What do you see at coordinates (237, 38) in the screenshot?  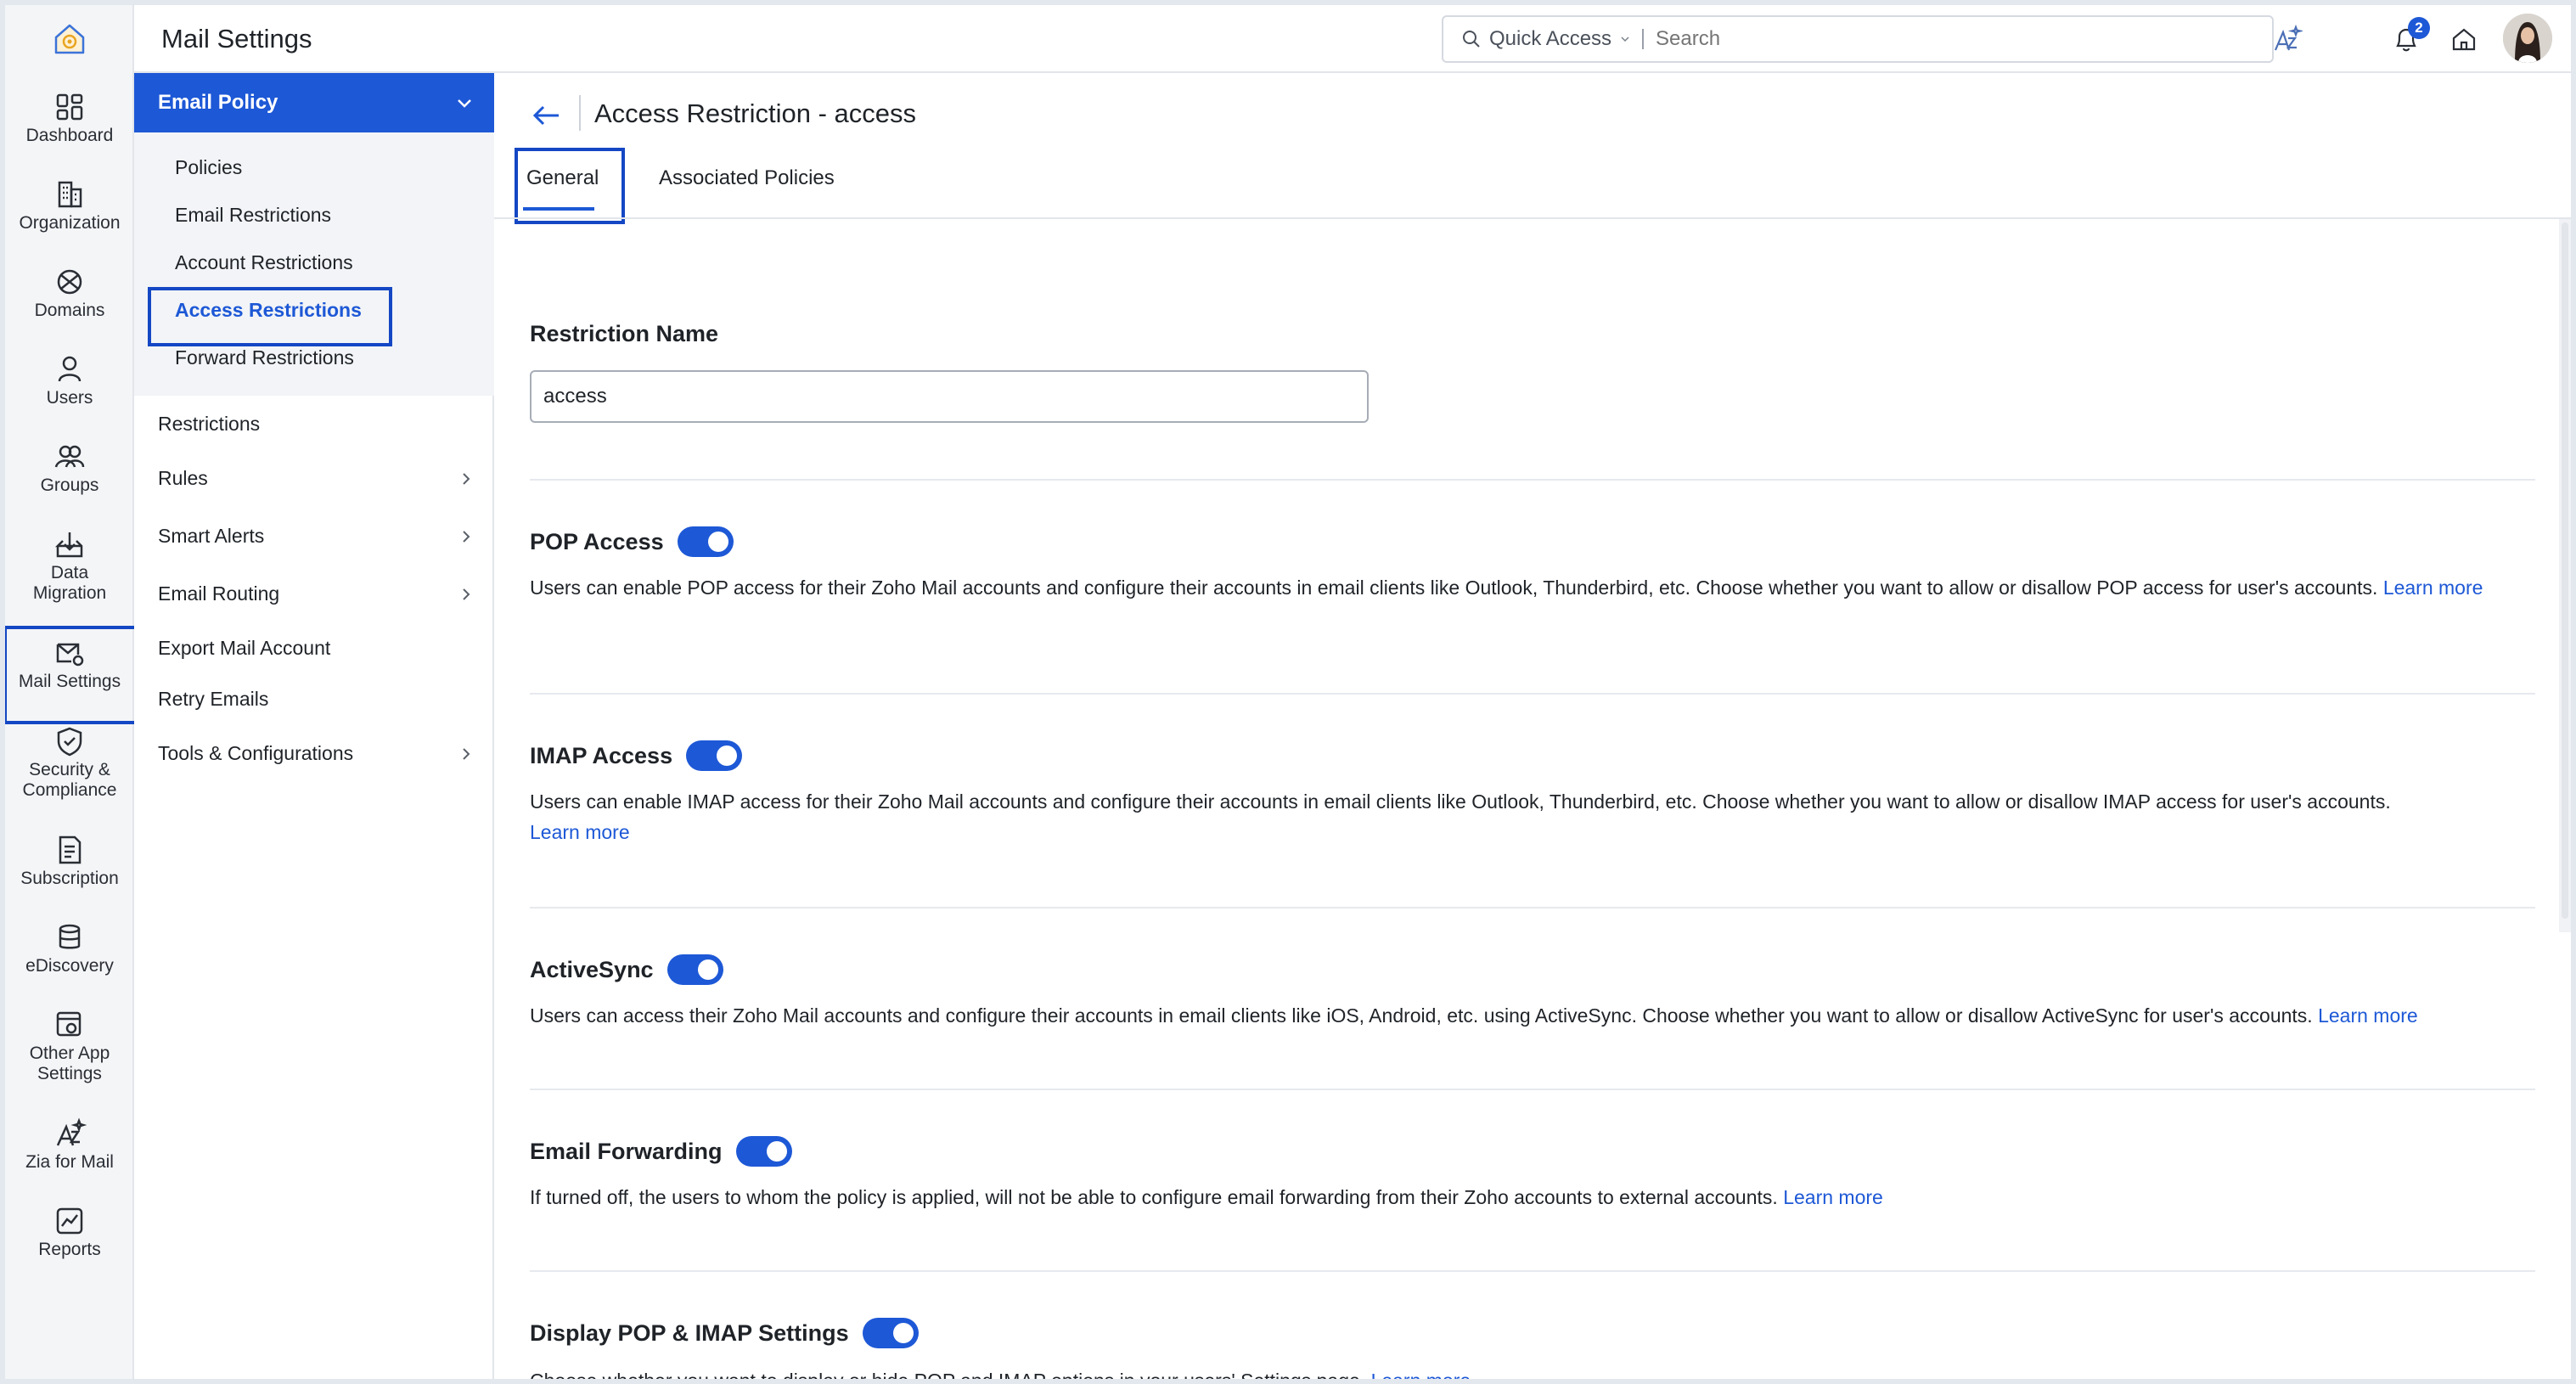 I see `app-title: Mail Settings` at bounding box center [237, 38].